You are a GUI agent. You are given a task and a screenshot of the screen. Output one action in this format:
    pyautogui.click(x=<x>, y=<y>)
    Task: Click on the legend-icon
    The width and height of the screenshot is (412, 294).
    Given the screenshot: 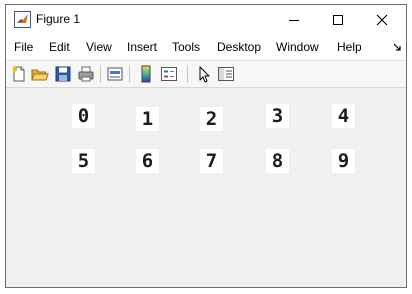 What is the action you would take?
    pyautogui.click(x=169, y=74)
    